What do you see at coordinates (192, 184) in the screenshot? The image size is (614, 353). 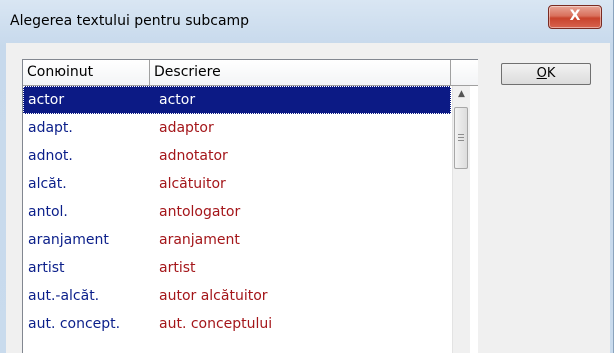 I see `list-item-description: alcătuitor` at bounding box center [192, 184].